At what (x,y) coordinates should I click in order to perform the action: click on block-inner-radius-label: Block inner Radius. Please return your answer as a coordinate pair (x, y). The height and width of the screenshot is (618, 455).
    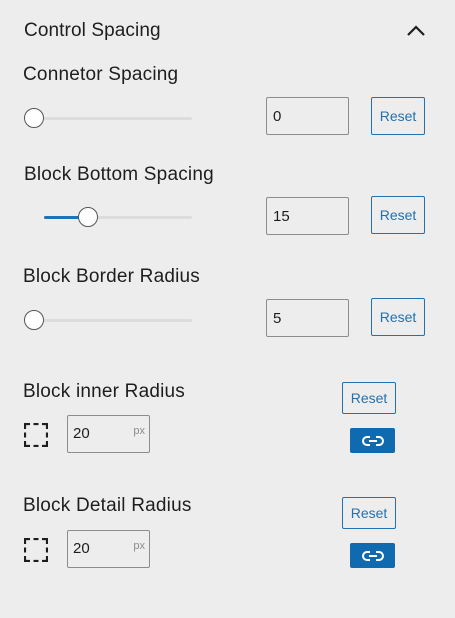
    Looking at the image, I should click on (104, 391).